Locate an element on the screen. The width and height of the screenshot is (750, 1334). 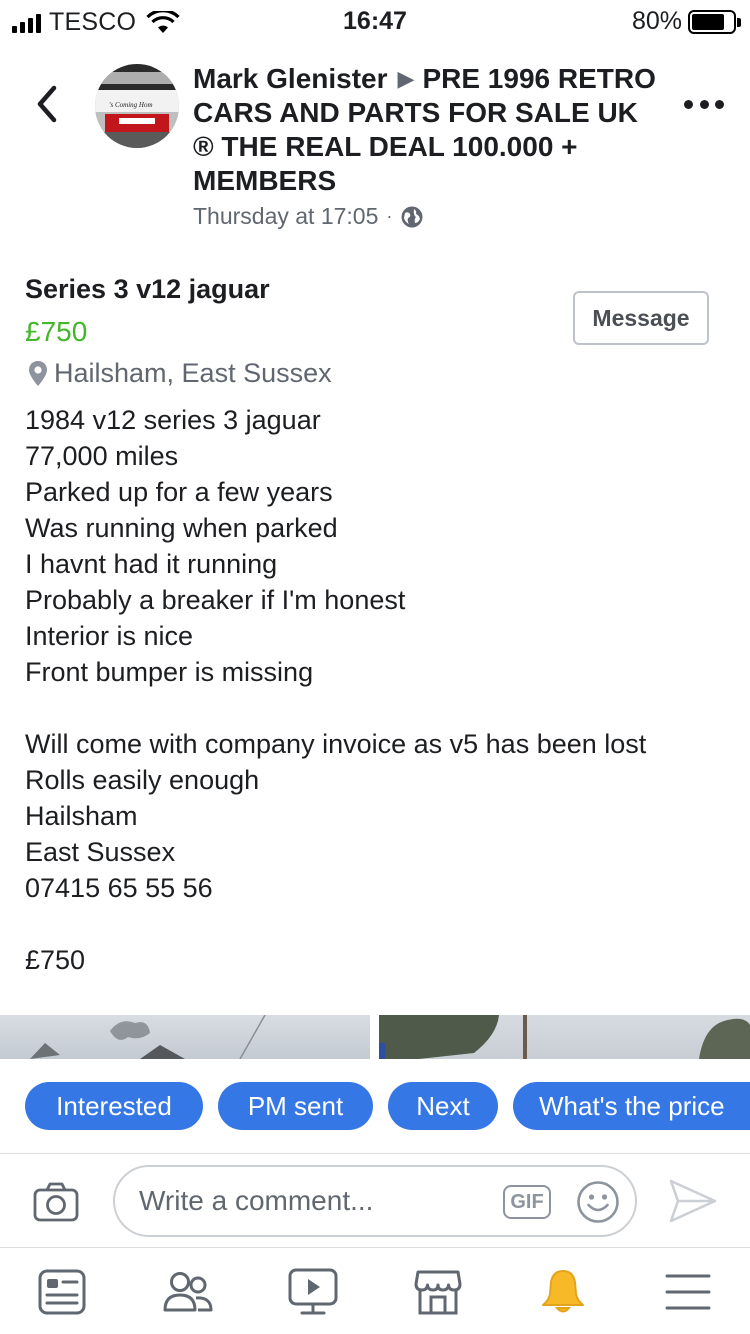
bottom-tab-bar is located at coordinates (375, 1290).